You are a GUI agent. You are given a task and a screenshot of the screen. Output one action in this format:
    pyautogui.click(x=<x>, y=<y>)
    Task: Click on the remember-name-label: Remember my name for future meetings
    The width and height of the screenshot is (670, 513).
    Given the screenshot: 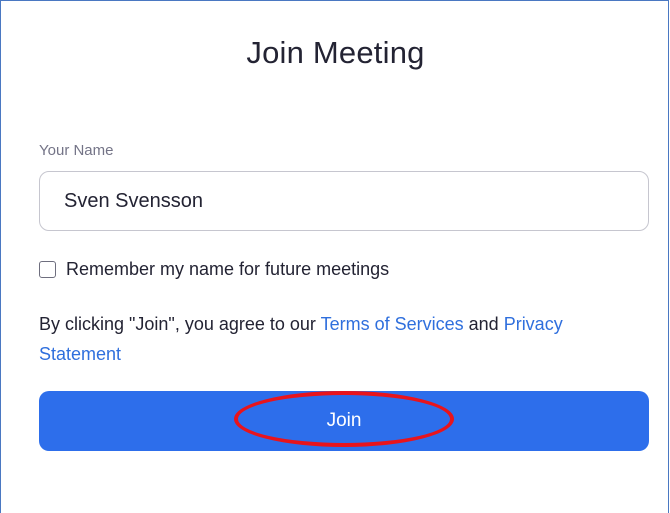 What is the action you would take?
    pyautogui.click(x=228, y=268)
    